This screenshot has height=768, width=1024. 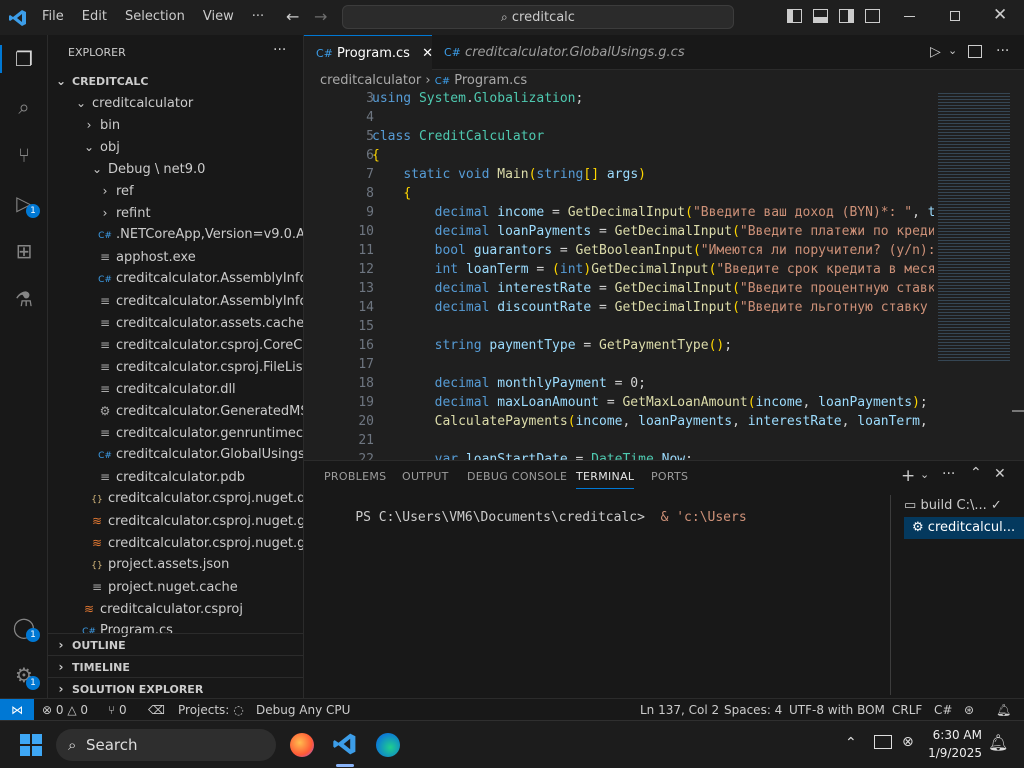 What do you see at coordinates (175, 565) in the screenshot?
I see `tree-item: {} project.assets.json` at bounding box center [175, 565].